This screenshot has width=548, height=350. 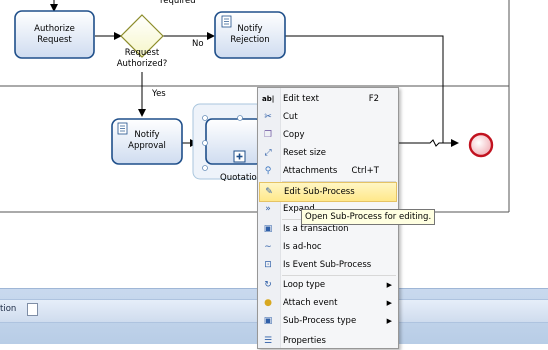 What do you see at coordinates (328, 171) in the screenshot?
I see `menu-item-attachments: ⚲ Attachments Ctrl+T` at bounding box center [328, 171].